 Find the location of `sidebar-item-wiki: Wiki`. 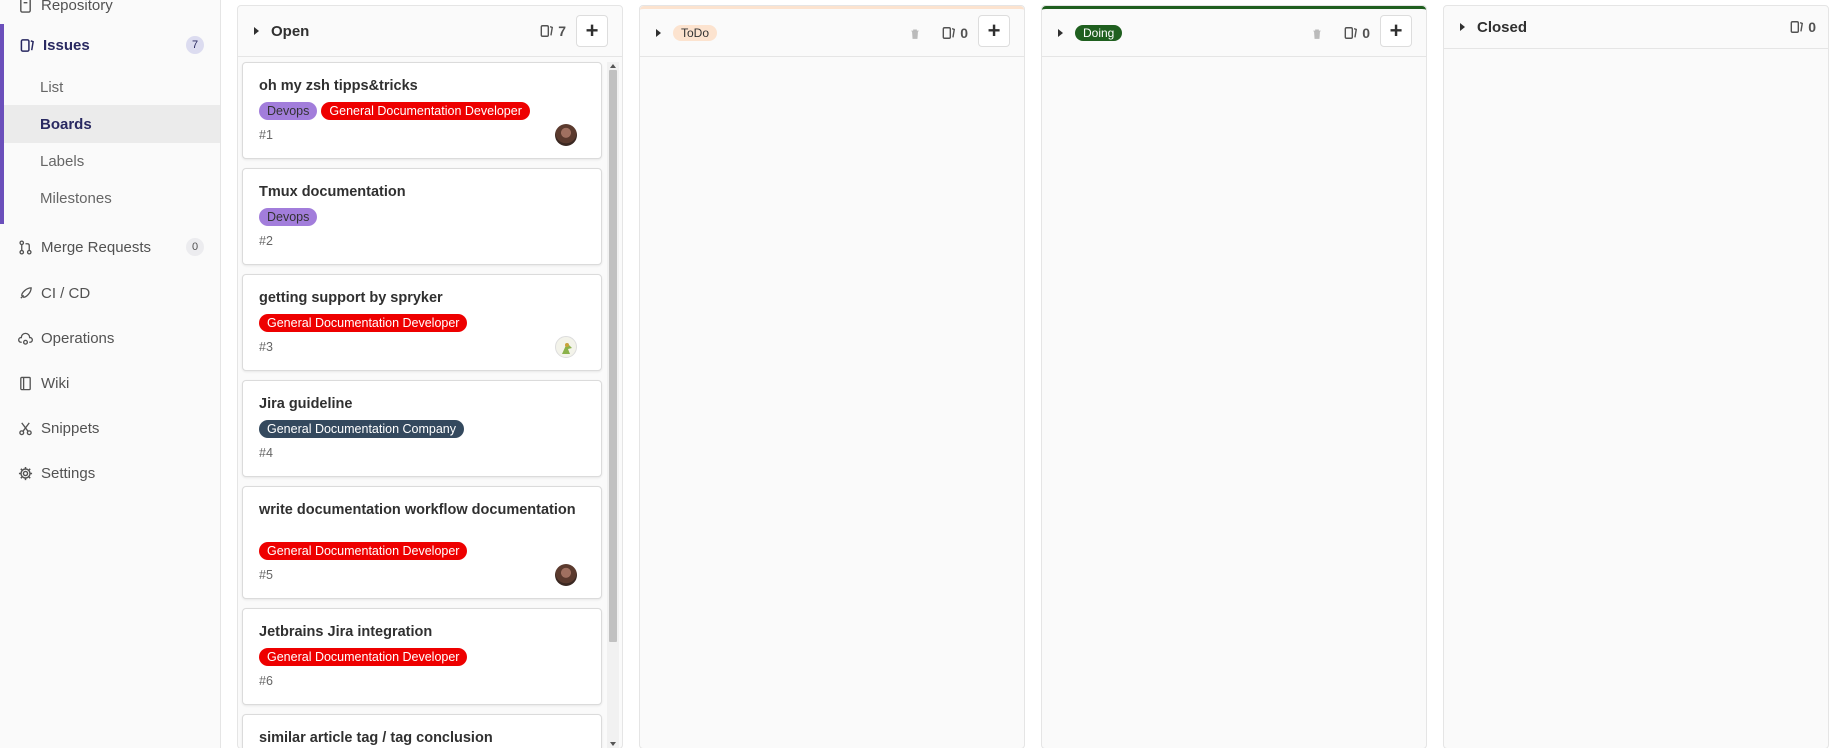

sidebar-item-wiki: Wiki is located at coordinates (110, 383).